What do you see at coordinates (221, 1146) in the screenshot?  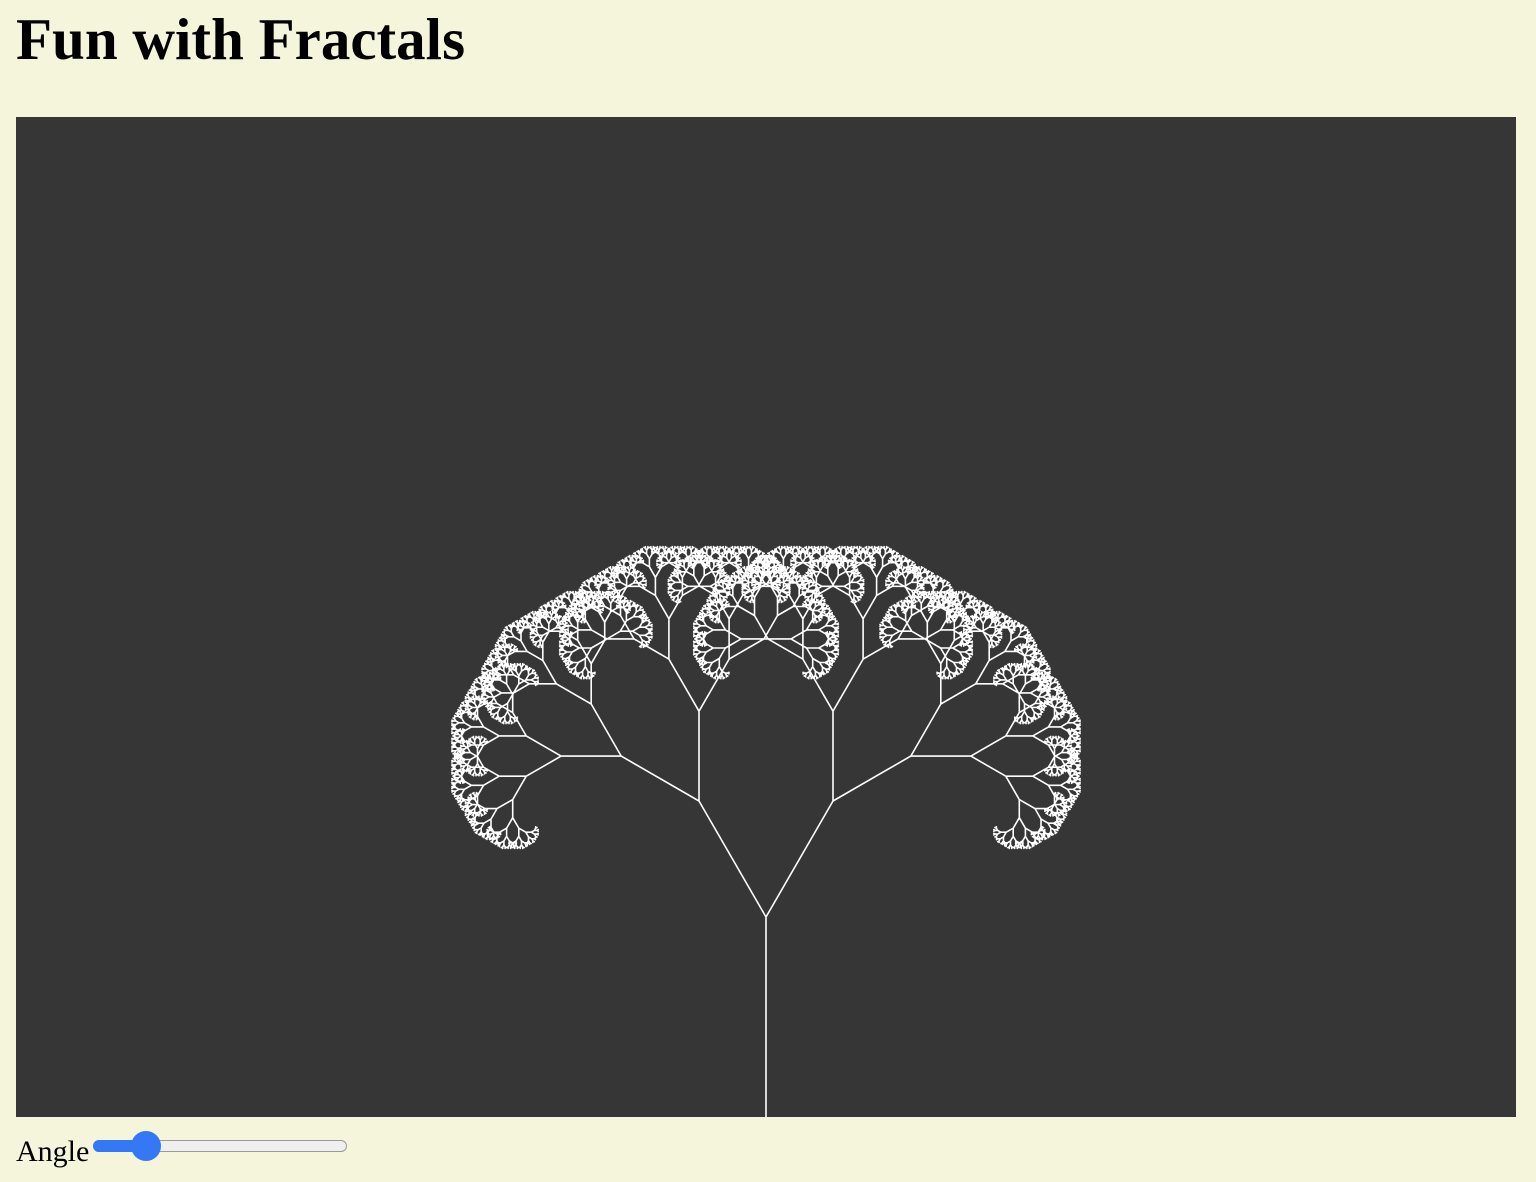 I see `angle-slider` at bounding box center [221, 1146].